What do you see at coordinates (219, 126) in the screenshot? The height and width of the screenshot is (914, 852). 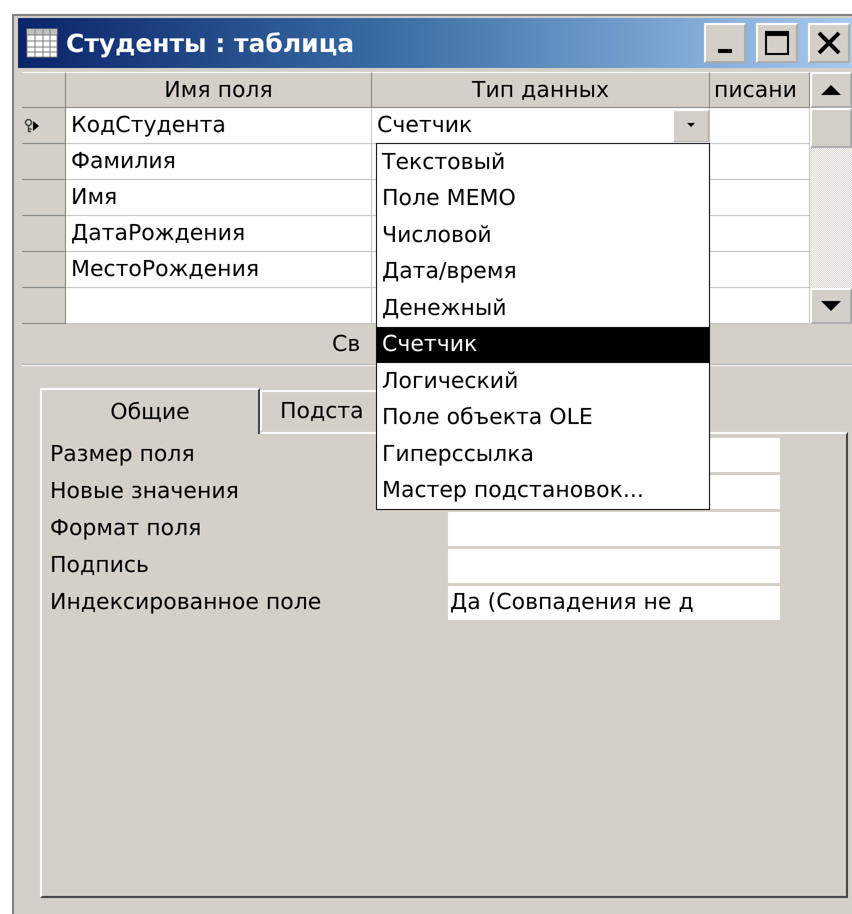 I see `field-name-cell: КодСтудента` at bounding box center [219, 126].